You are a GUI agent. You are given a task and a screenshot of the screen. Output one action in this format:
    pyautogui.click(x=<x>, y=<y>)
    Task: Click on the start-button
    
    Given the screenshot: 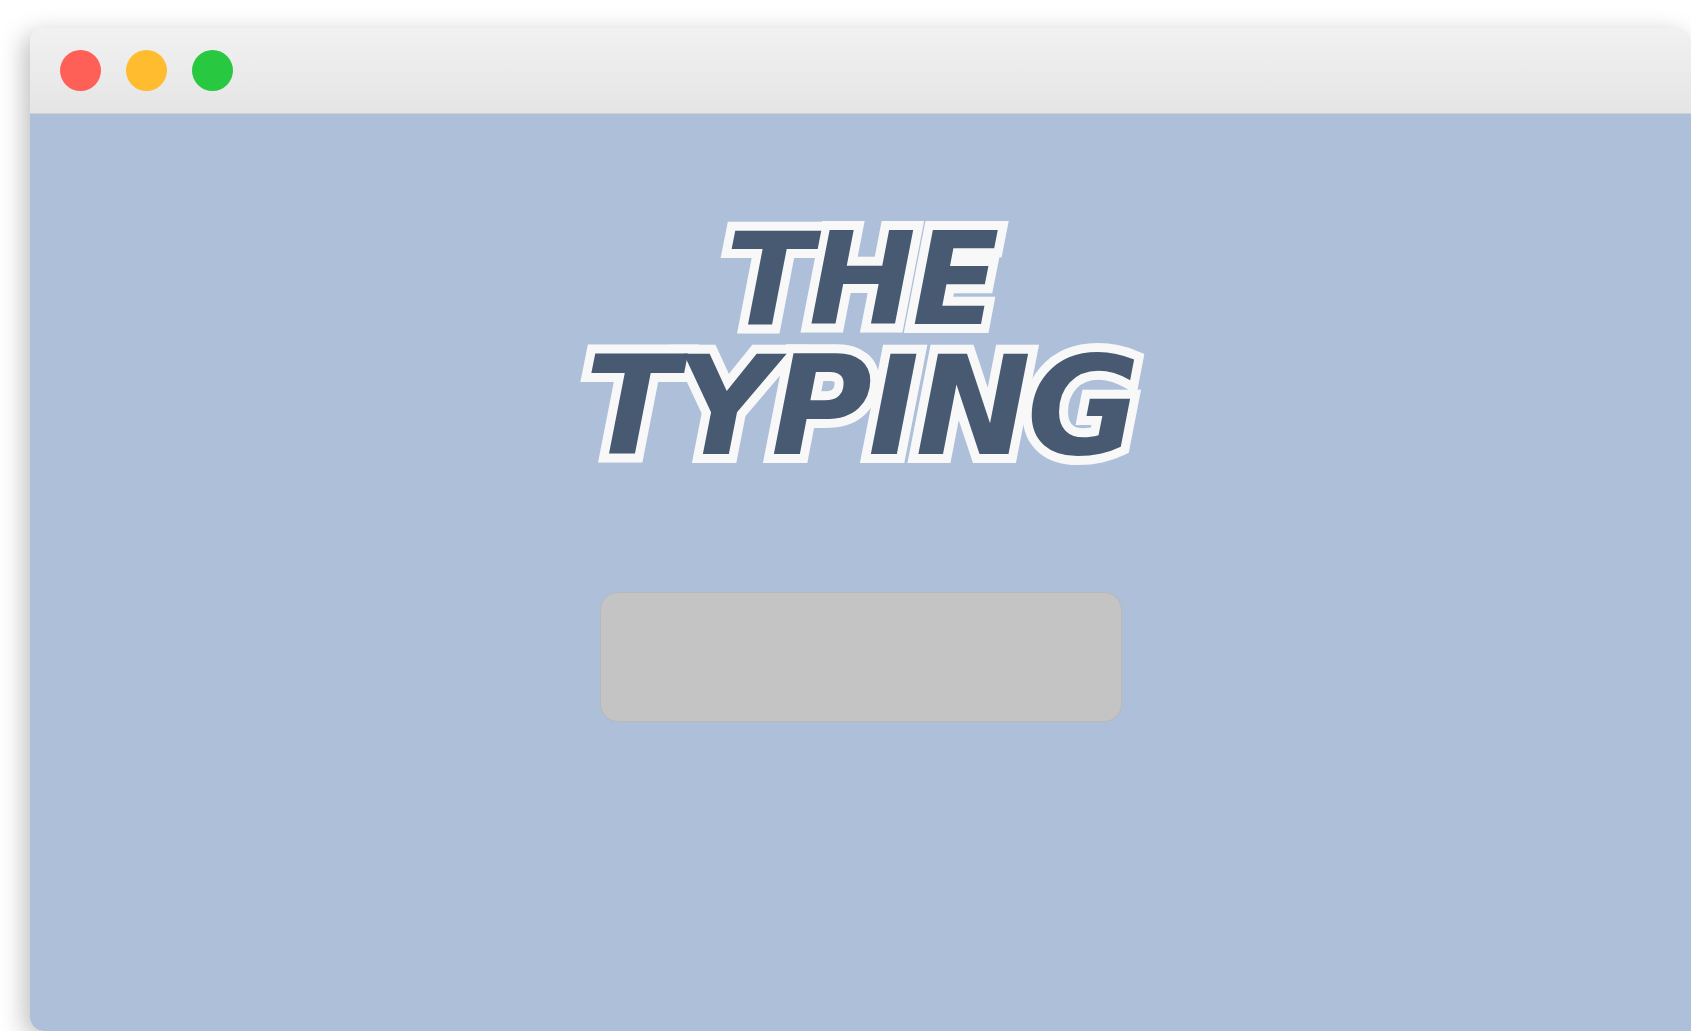 What is the action you would take?
    pyautogui.click(x=860, y=656)
    